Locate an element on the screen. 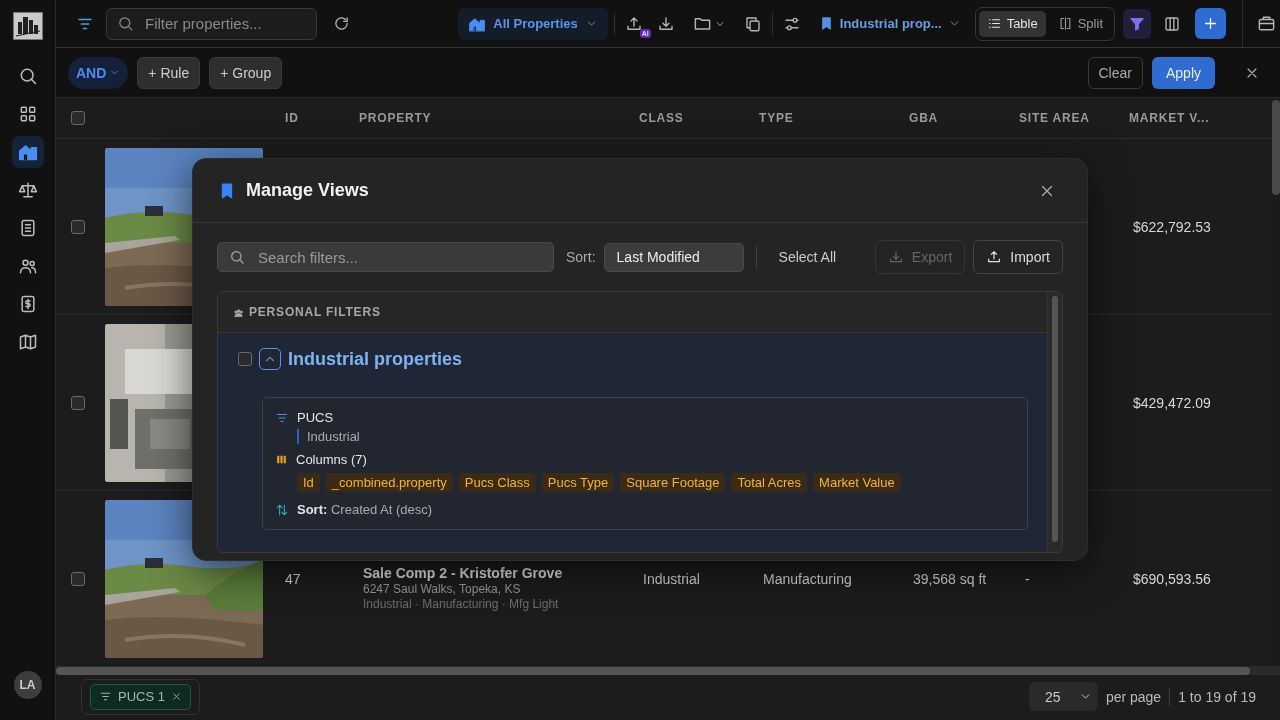 The image size is (1280, 720). table-cell-text: Industrial is located at coordinates (671, 578).